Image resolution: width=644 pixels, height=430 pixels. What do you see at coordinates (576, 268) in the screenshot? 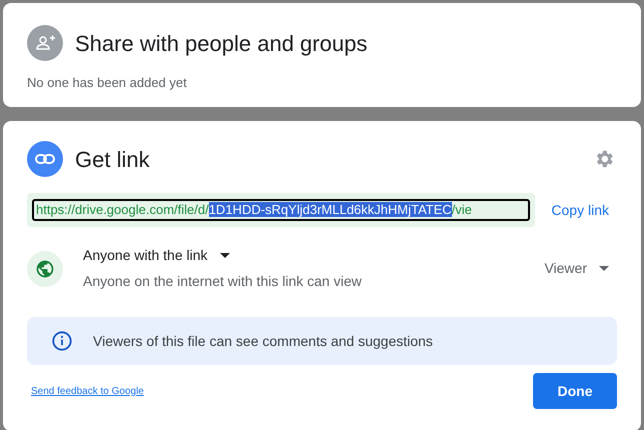
I see `role-dropdown: Viewer` at bounding box center [576, 268].